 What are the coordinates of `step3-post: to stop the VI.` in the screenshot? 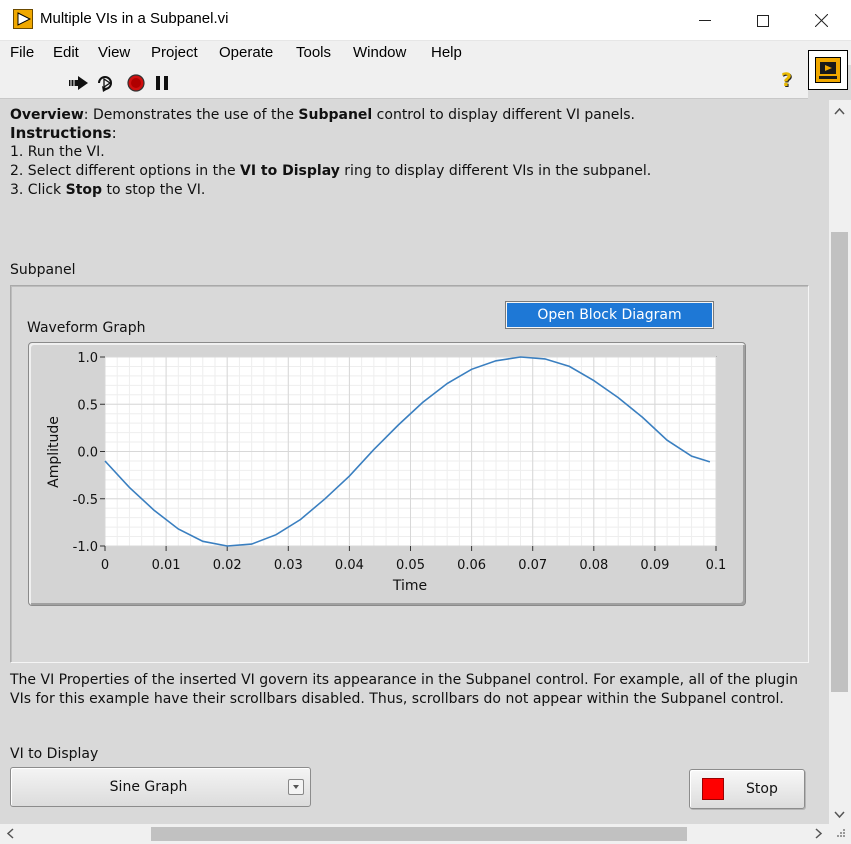 It's located at (154, 190).